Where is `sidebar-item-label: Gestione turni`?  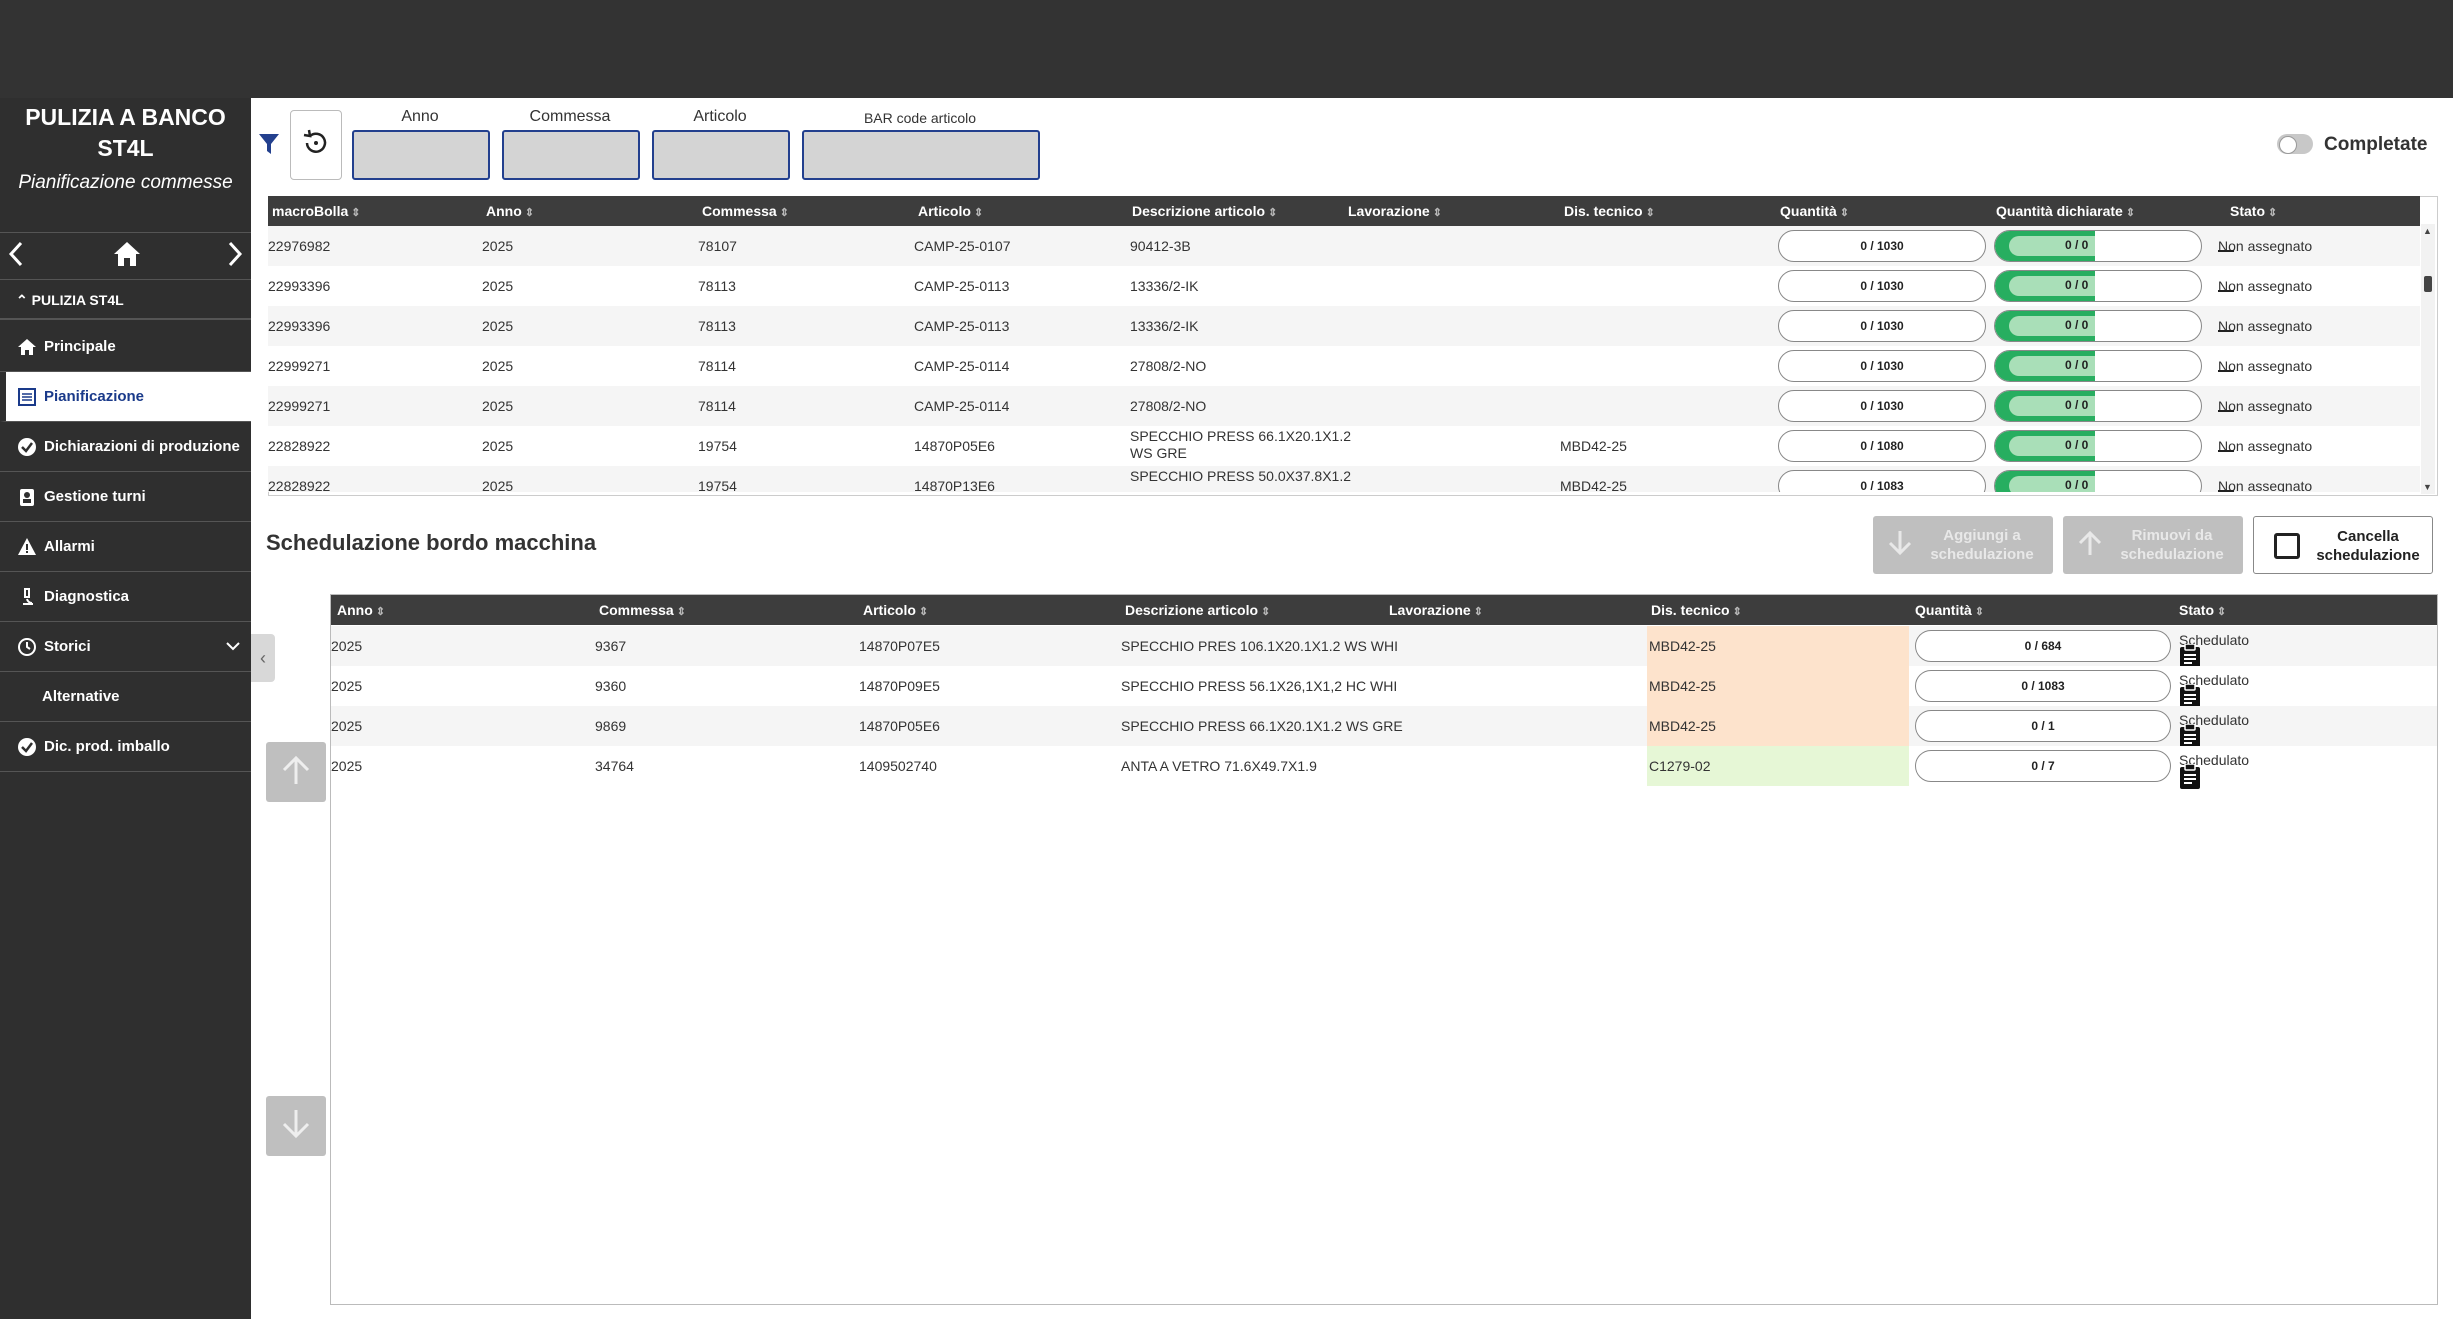 sidebar-item-label: Gestione turni is located at coordinates (95, 496).